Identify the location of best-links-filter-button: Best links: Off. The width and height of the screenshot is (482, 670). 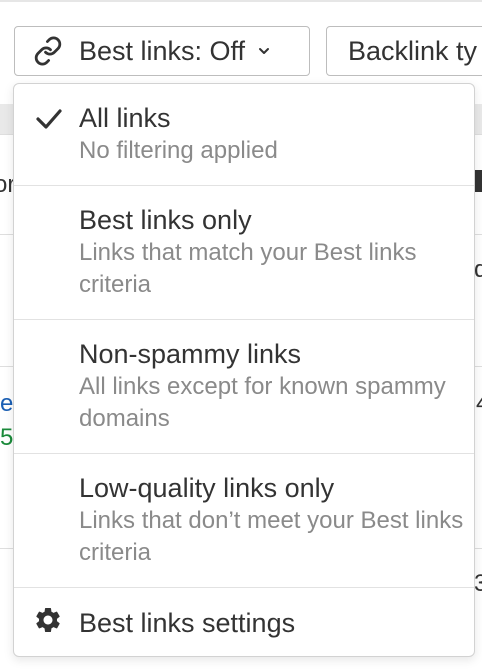
(162, 51).